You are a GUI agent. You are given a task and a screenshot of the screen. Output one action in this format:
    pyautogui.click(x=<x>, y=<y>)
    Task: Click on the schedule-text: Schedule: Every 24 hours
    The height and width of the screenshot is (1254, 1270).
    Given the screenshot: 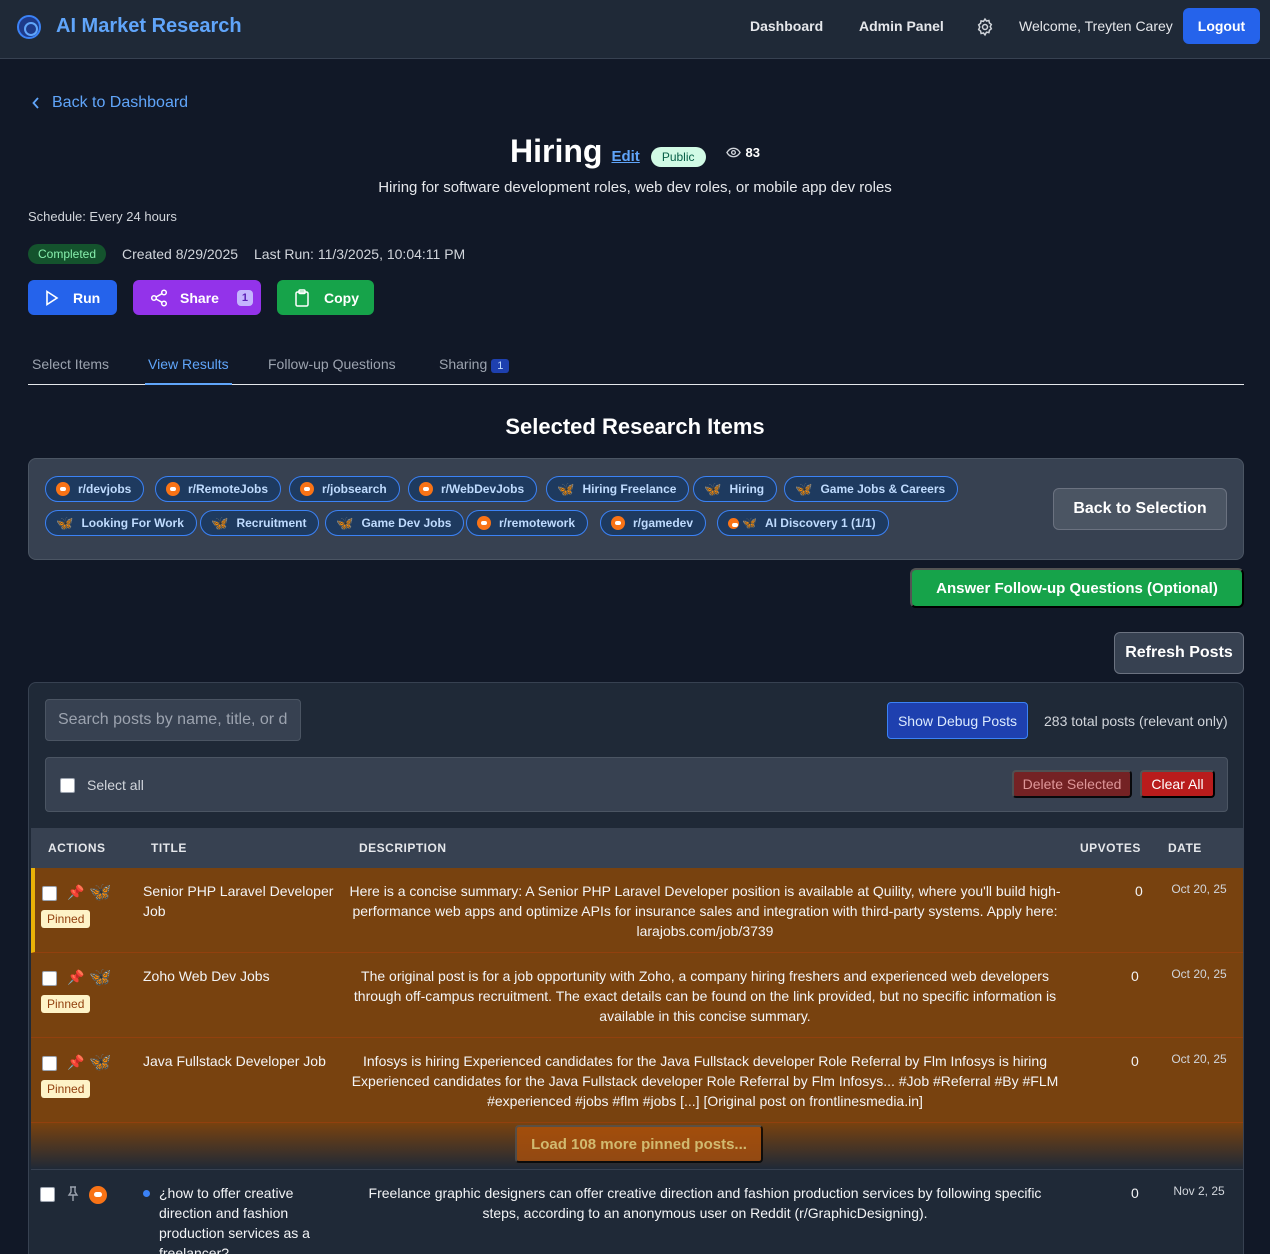 What is the action you would take?
    pyautogui.click(x=102, y=216)
    